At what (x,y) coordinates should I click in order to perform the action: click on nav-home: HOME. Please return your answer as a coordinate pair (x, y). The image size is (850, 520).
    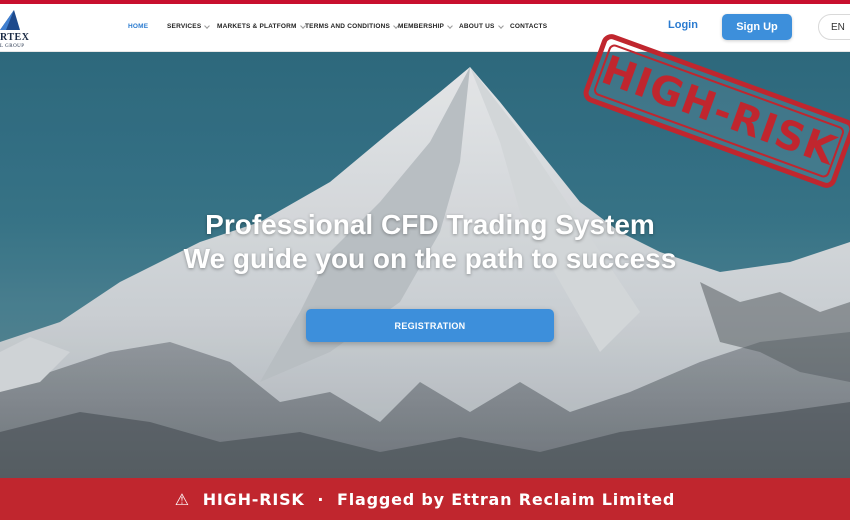
    Looking at the image, I should click on (138, 26).